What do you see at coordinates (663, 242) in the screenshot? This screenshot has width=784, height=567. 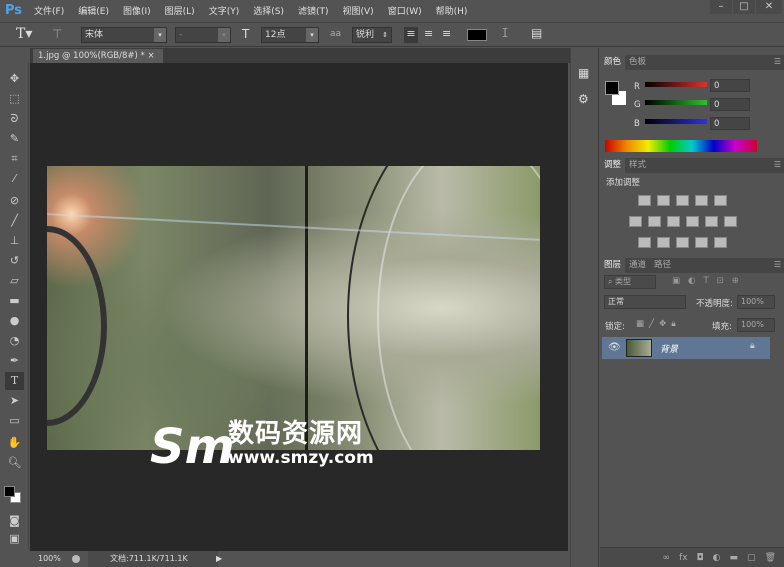 I see `posterize-icon` at bounding box center [663, 242].